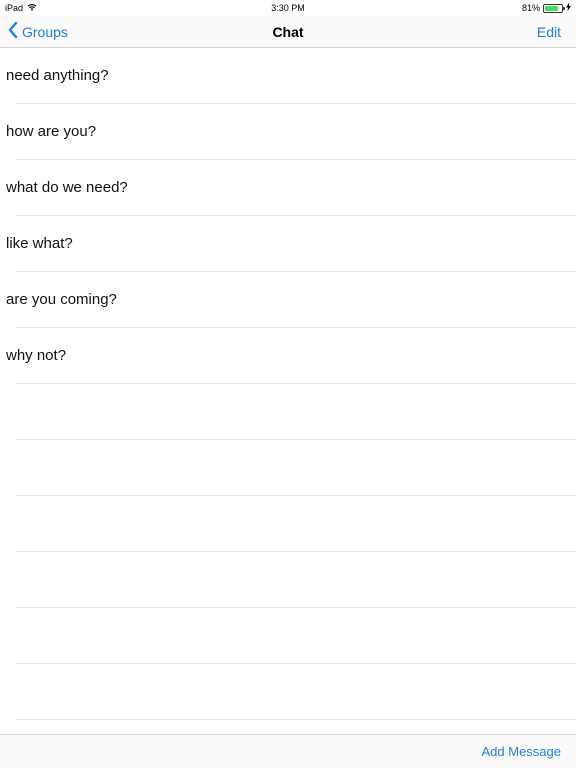  I want to click on status-right: 81%, so click(546, 8).